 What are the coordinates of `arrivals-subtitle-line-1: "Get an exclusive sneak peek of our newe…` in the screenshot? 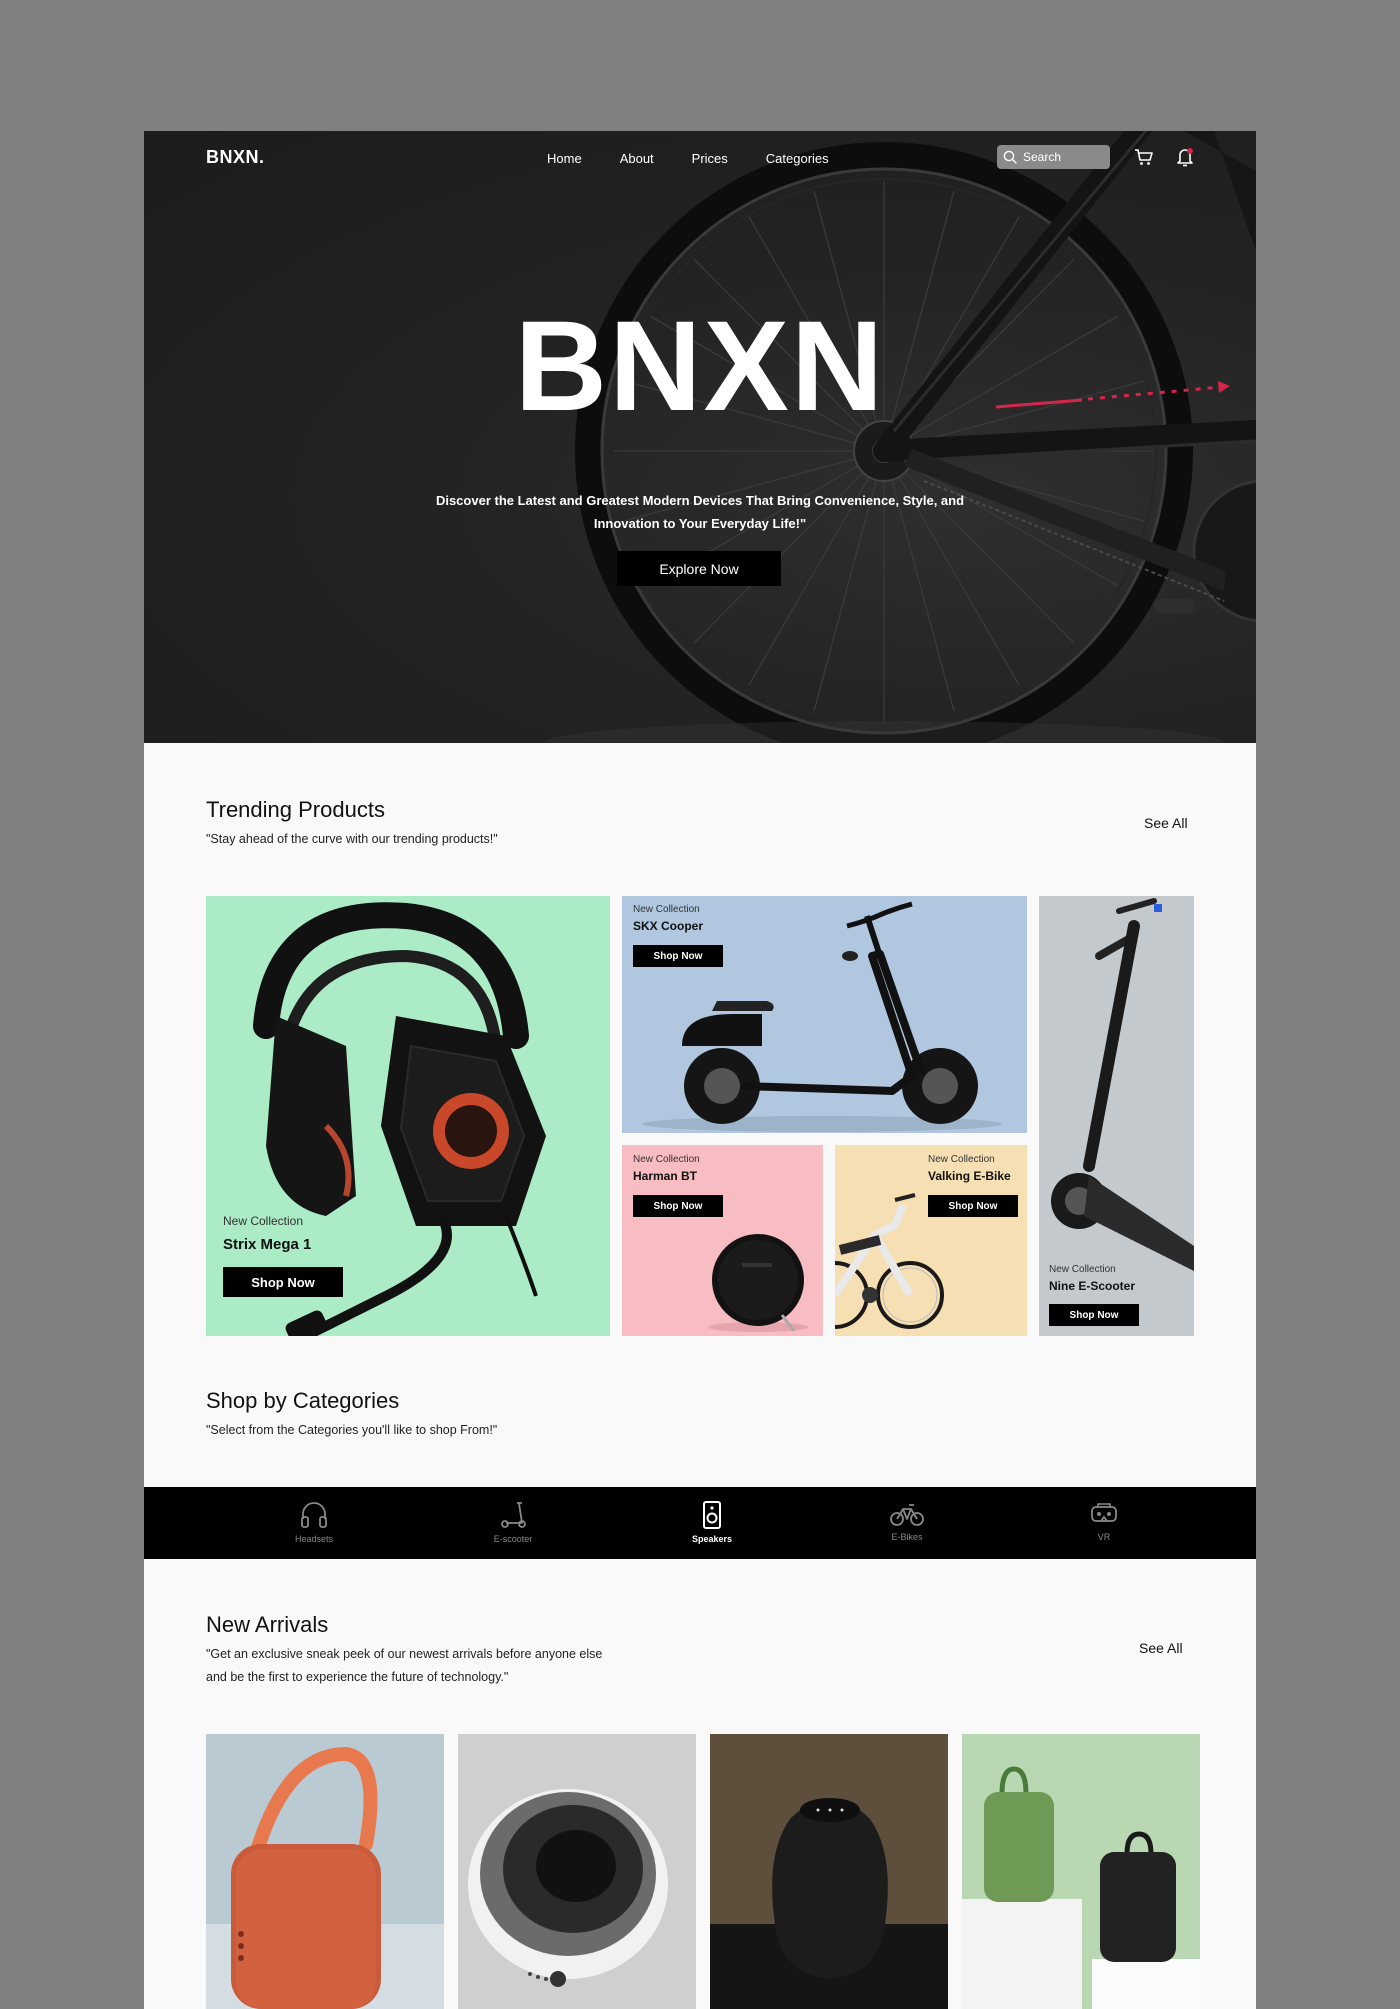 It's located at (404, 1654).